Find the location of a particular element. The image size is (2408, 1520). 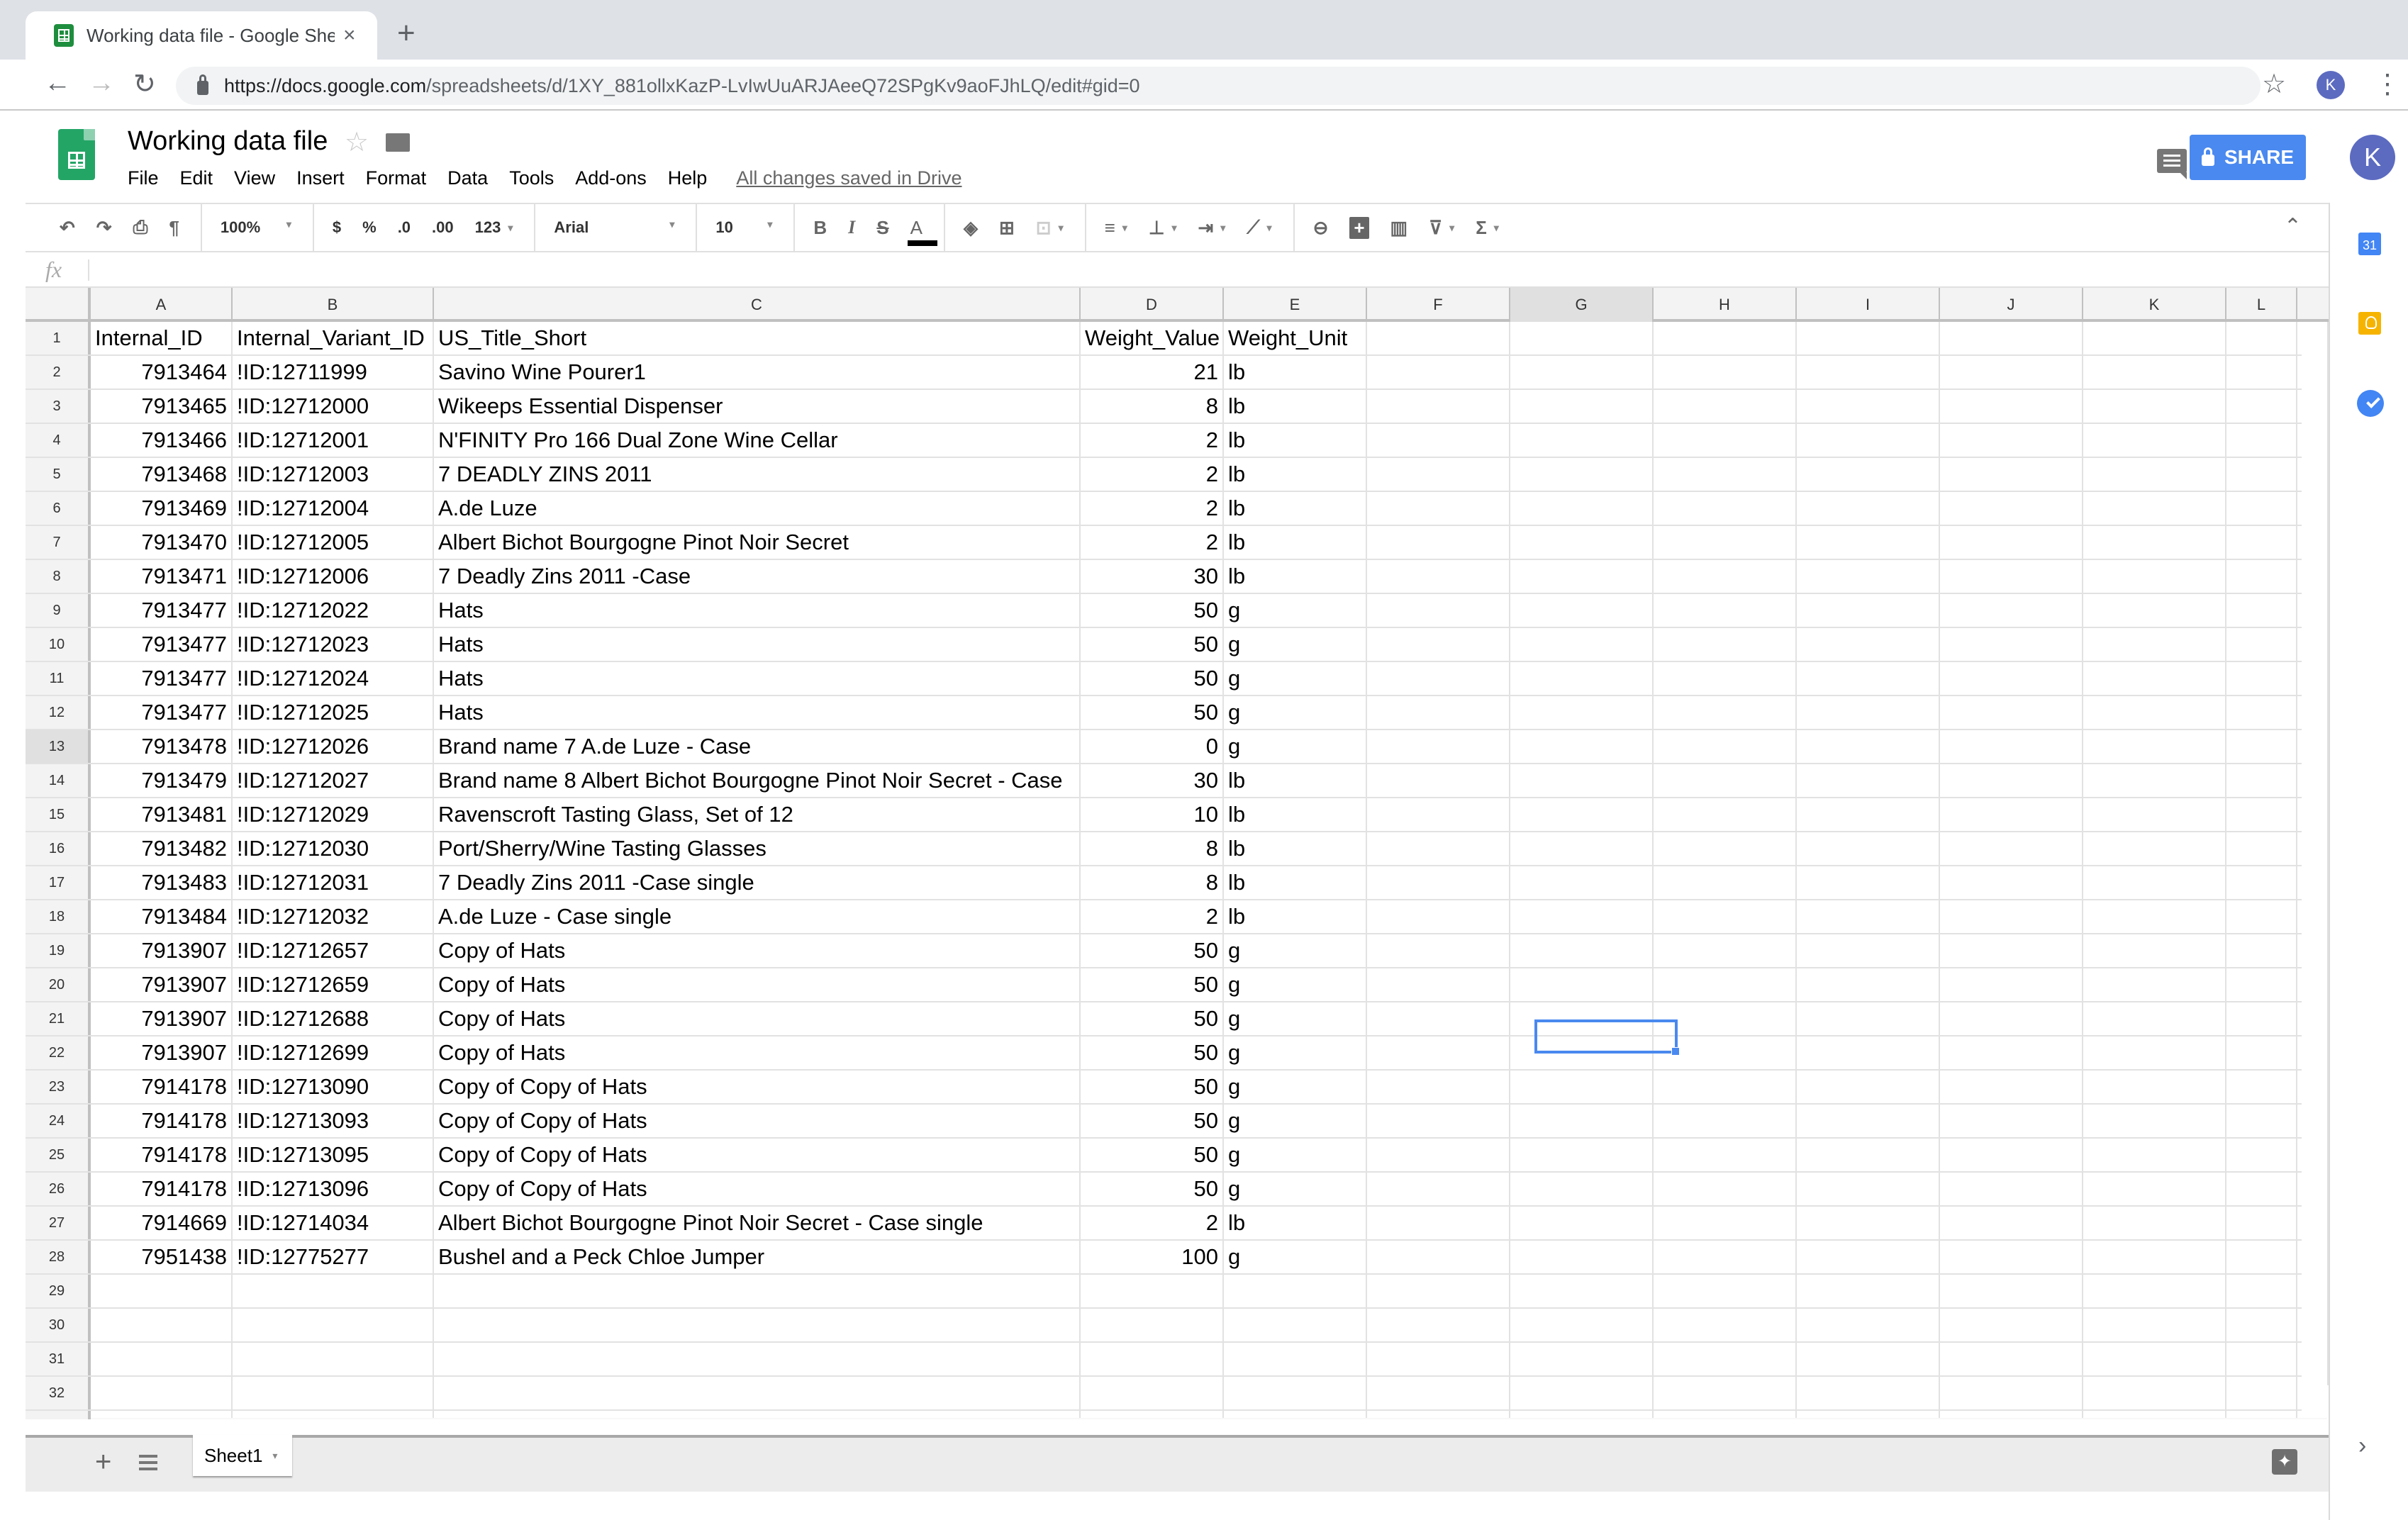

cell-f11 is located at coordinates (1438, 678).